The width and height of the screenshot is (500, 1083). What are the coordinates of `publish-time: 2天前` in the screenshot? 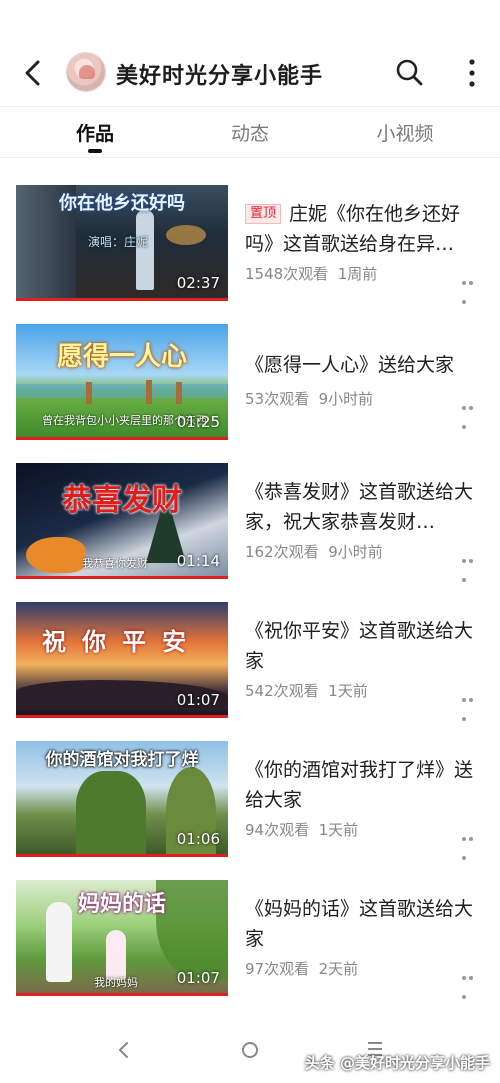 It's located at (338, 969).